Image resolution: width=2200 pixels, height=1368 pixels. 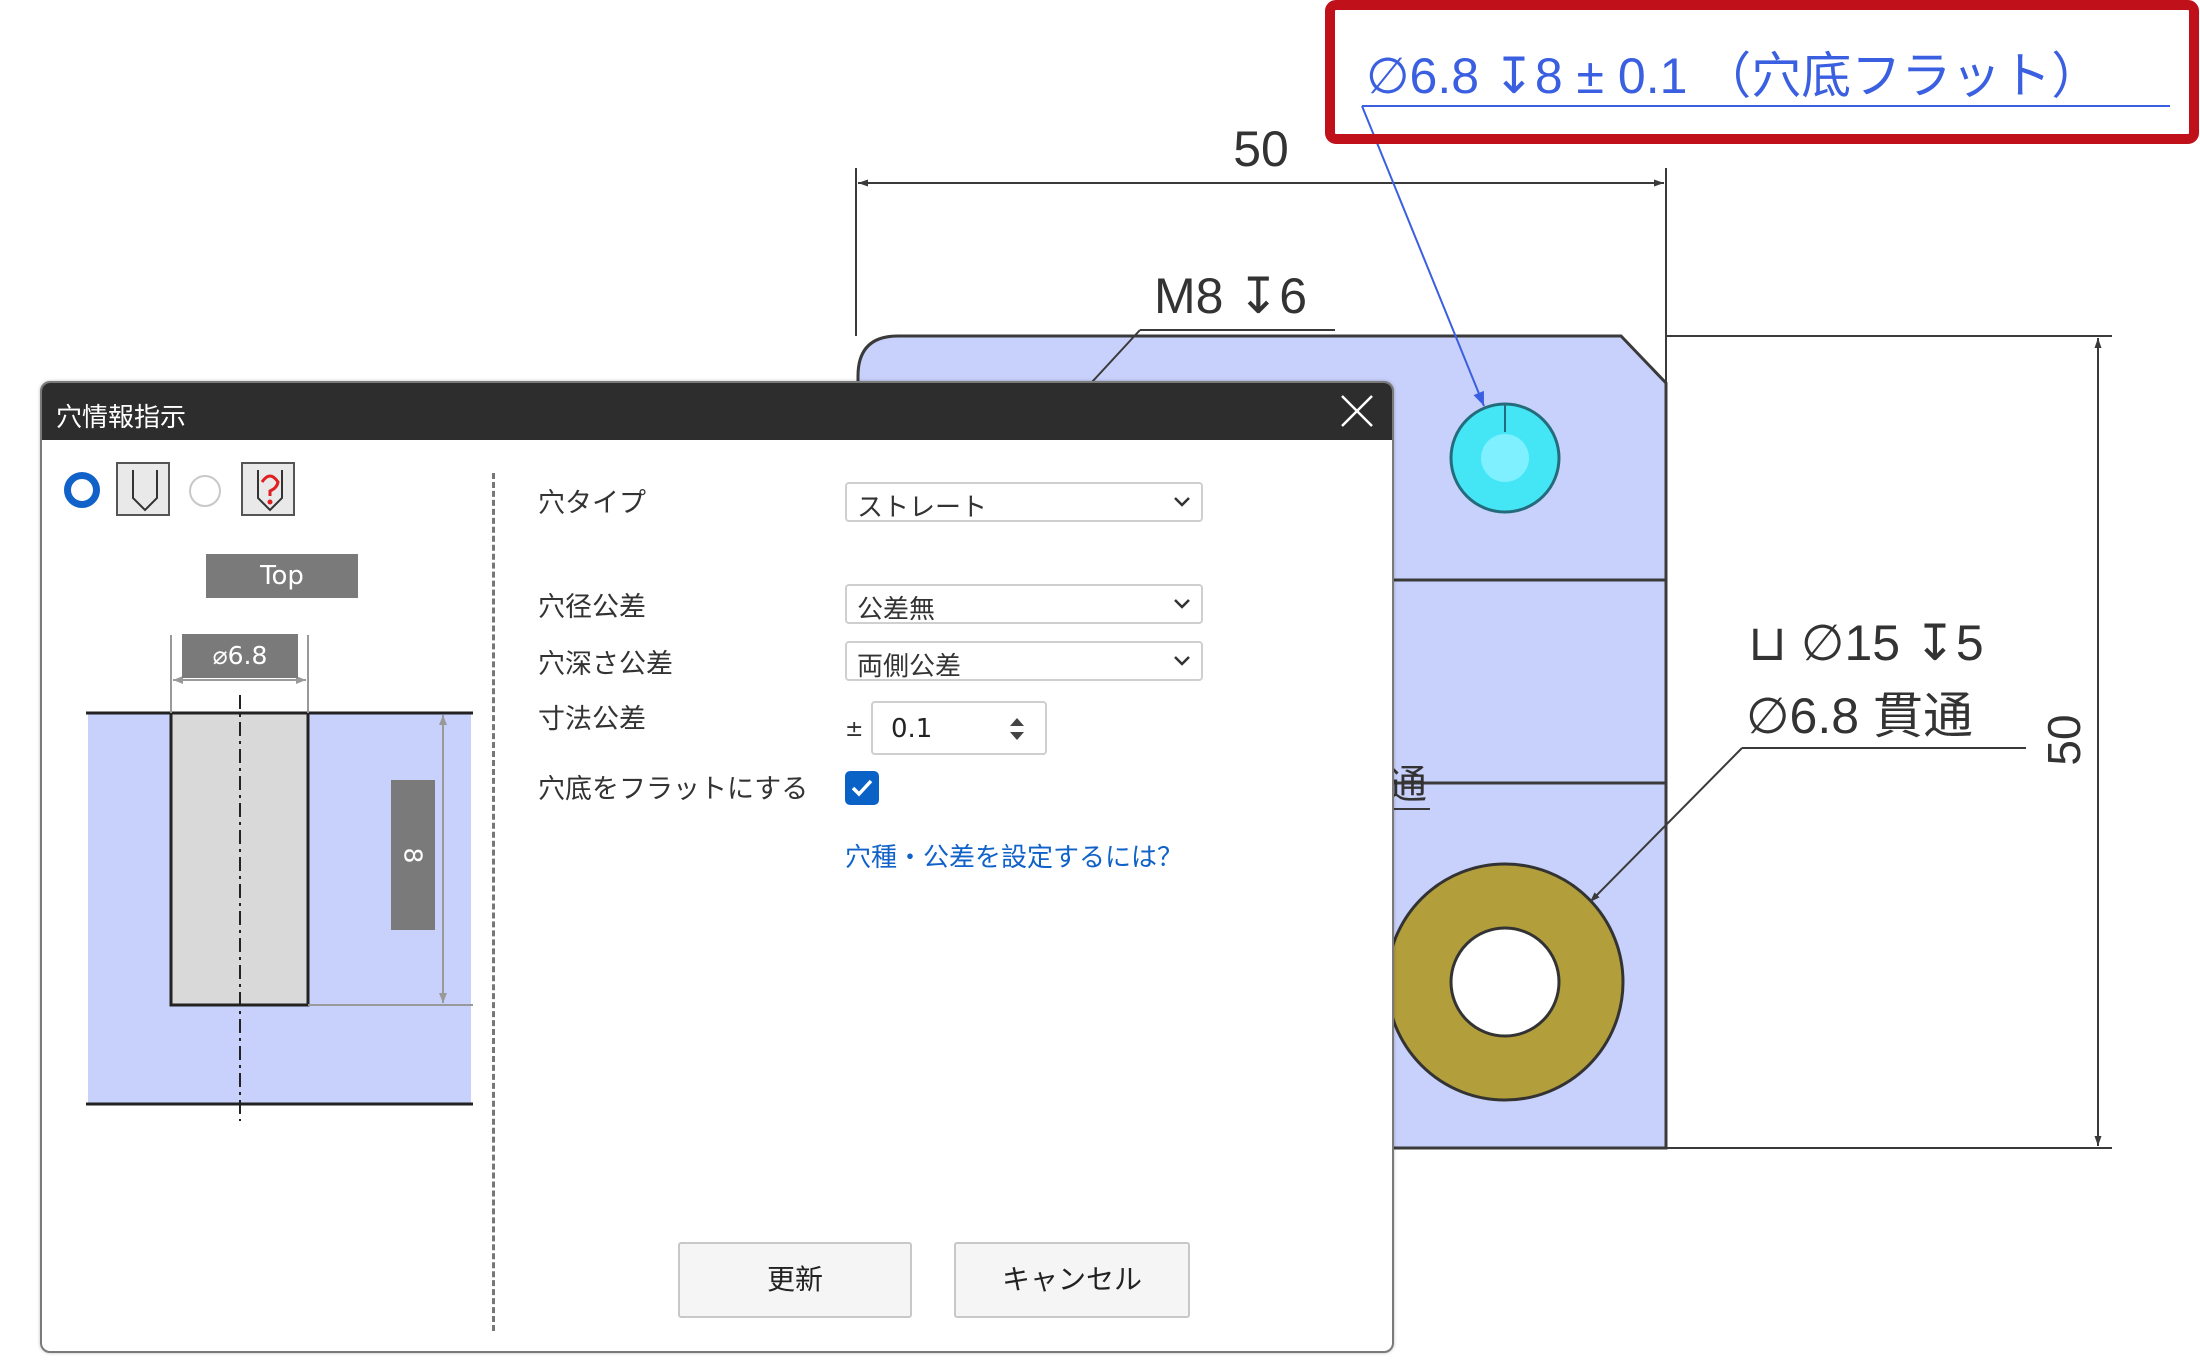 What do you see at coordinates (592, 607) in the screenshot?
I see `diameter-tolerance-label: 穴径公差` at bounding box center [592, 607].